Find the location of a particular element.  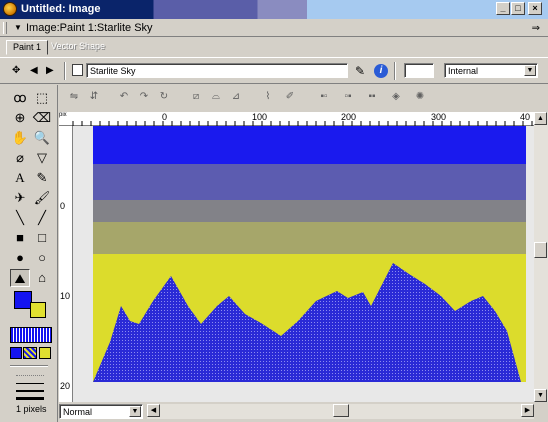

gradient-end-swatch is located at coordinates (45, 353).